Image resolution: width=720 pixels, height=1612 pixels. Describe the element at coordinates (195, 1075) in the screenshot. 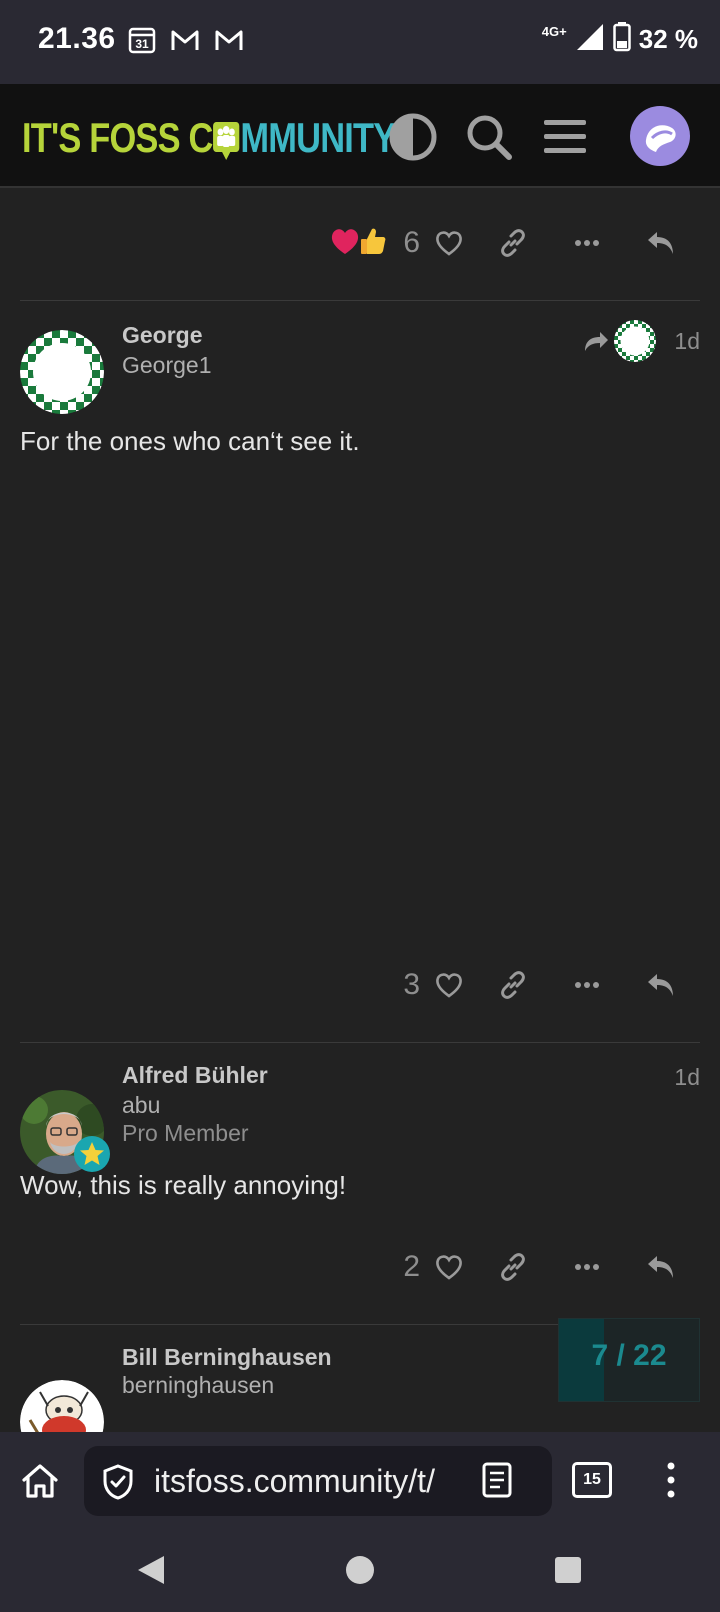

I see `post-author-name: Alfred Bühler` at that location.